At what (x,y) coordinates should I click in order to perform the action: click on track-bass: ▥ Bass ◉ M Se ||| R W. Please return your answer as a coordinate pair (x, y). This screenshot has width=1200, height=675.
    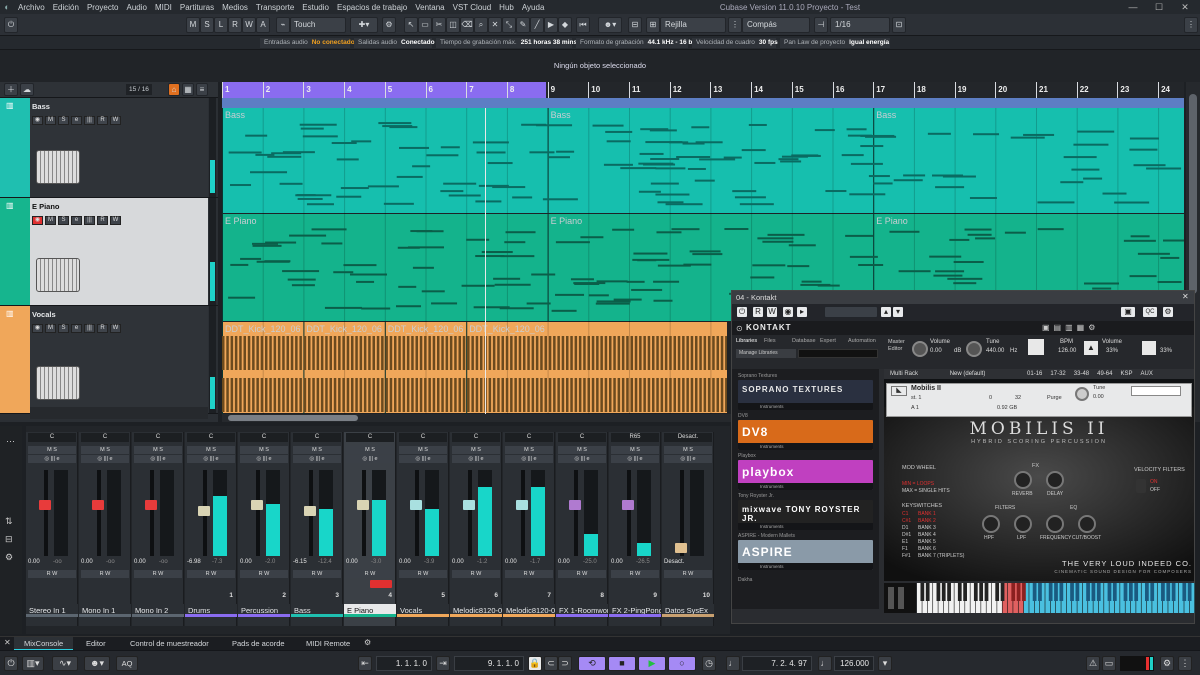
    Looking at the image, I should click on (109, 148).